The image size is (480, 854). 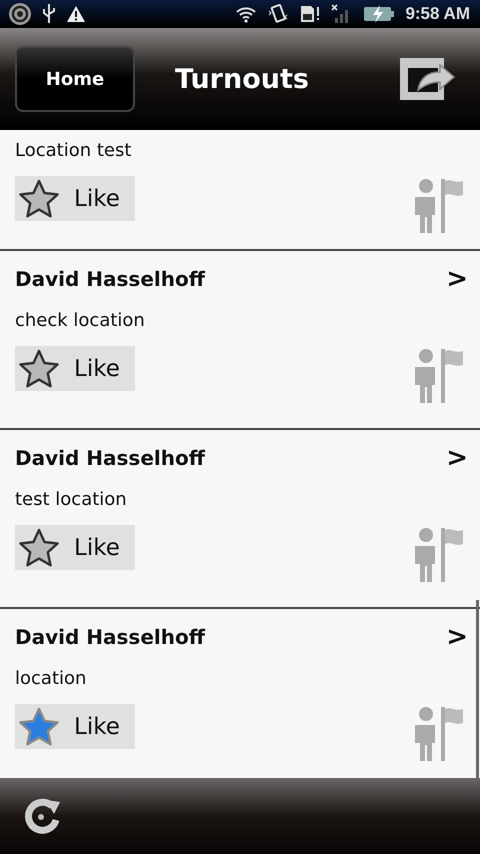 What do you see at coordinates (246, 14) in the screenshot?
I see `wifi-icon` at bounding box center [246, 14].